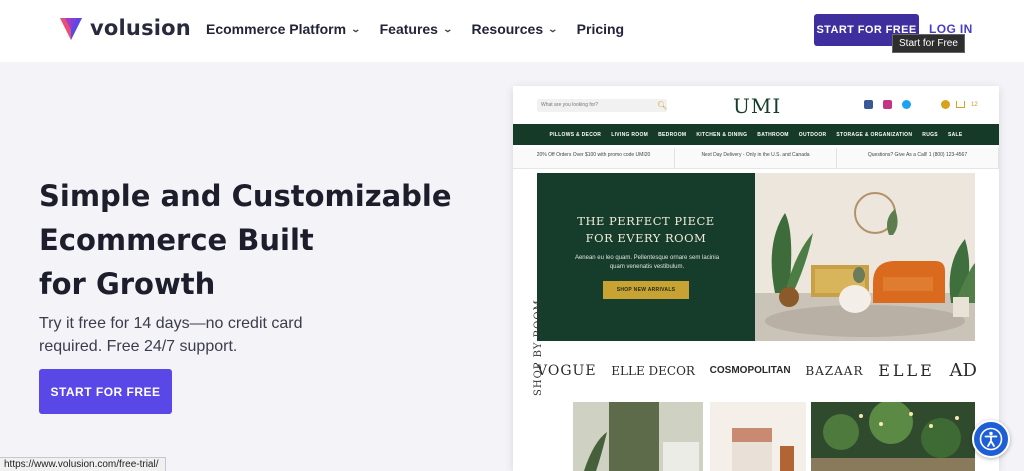 Image resolution: width=1024 pixels, height=471 pixels. I want to click on living-room-photo, so click(865, 257).